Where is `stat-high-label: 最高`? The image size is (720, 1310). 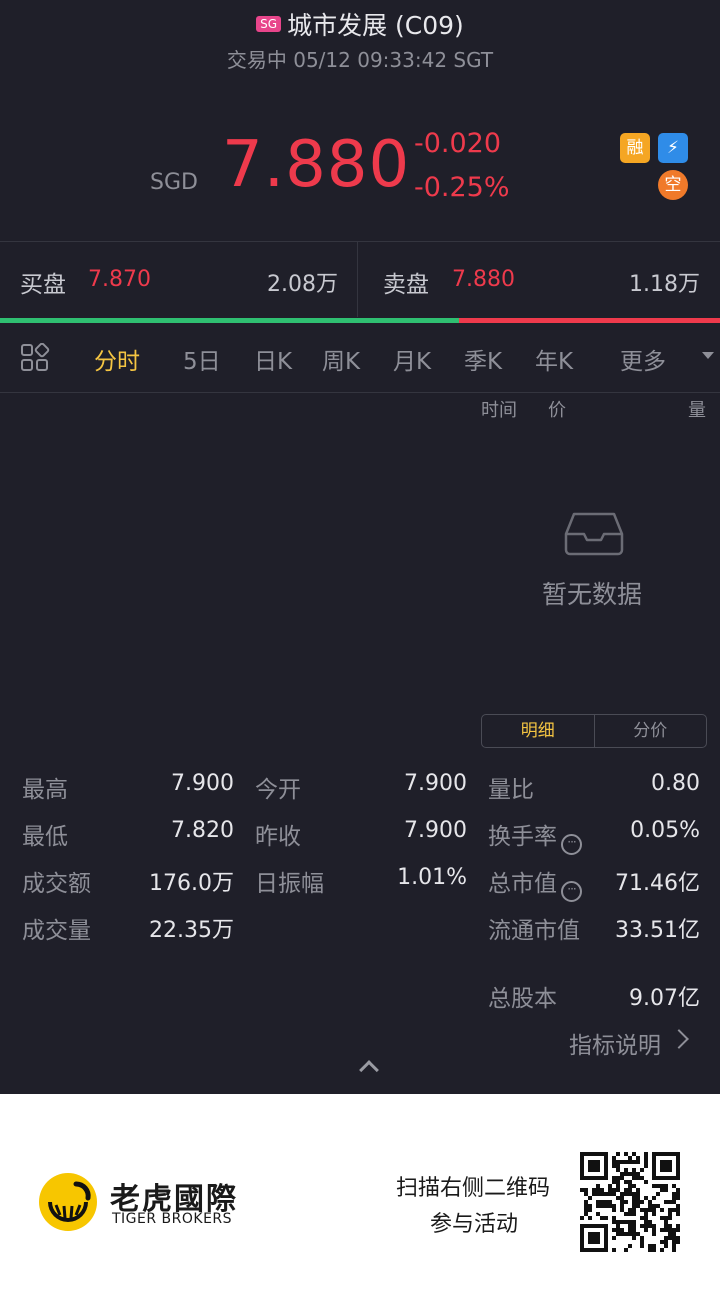 stat-high-label: 最高 is located at coordinates (45, 790).